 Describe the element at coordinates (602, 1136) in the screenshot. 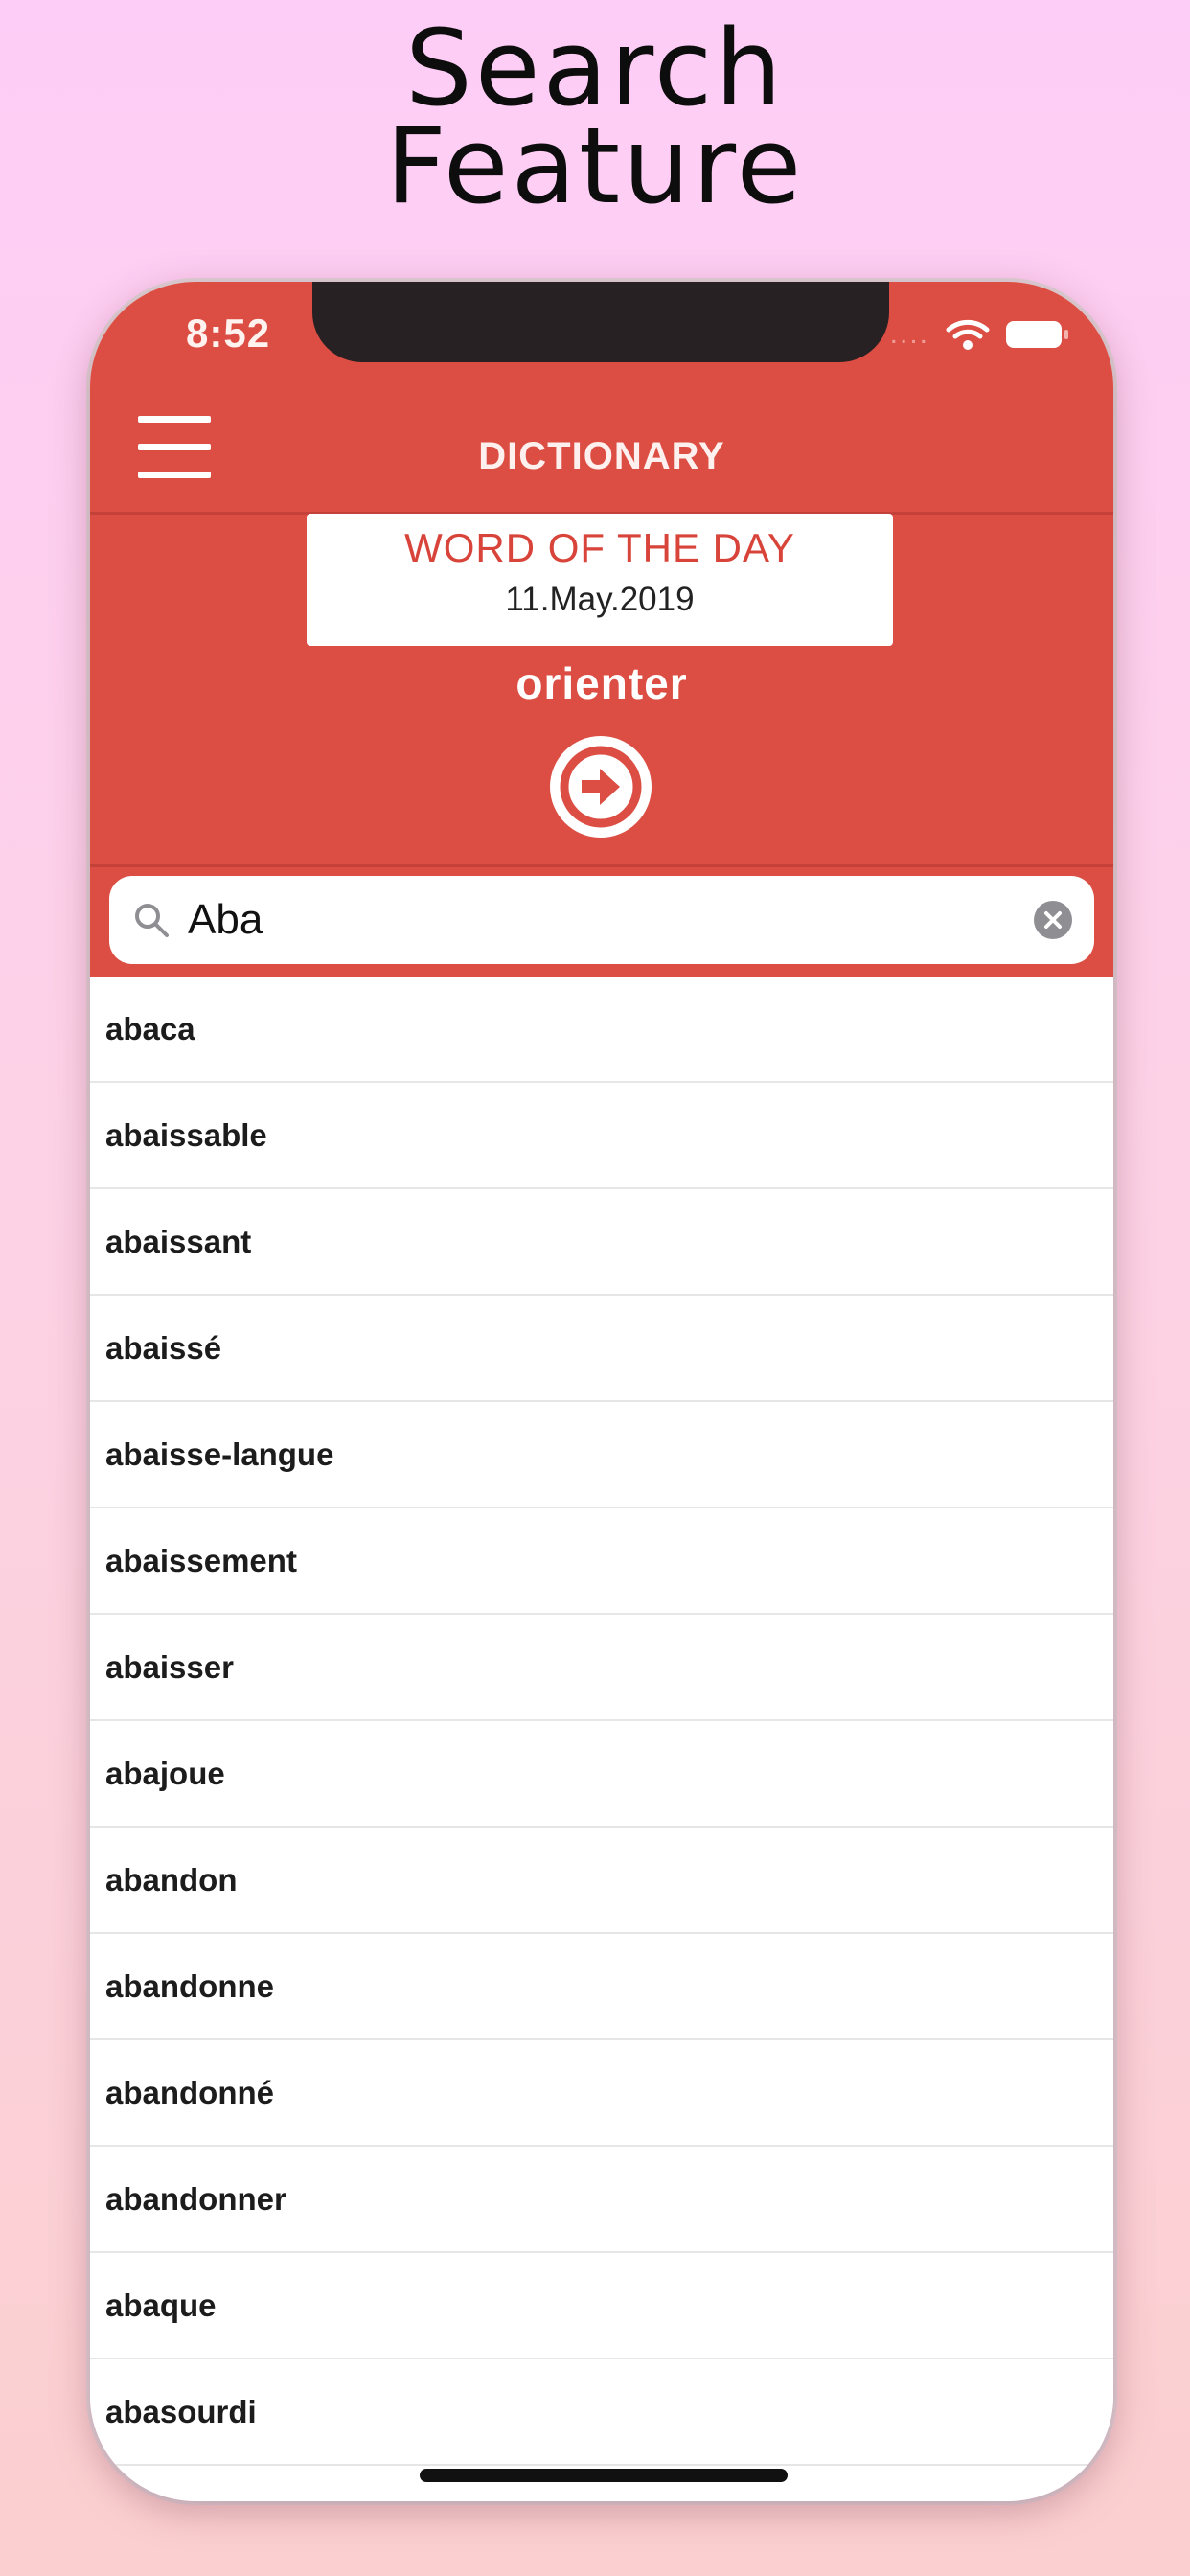

I see `list-item: abaissable` at that location.